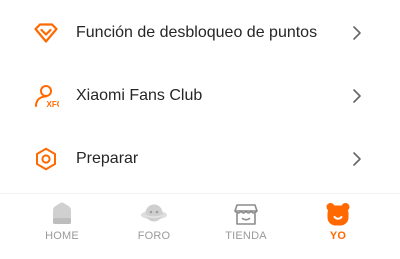 This screenshot has height=259, width=400. Describe the element at coordinates (154, 236) in the screenshot. I see `tab-label: FORO` at that location.